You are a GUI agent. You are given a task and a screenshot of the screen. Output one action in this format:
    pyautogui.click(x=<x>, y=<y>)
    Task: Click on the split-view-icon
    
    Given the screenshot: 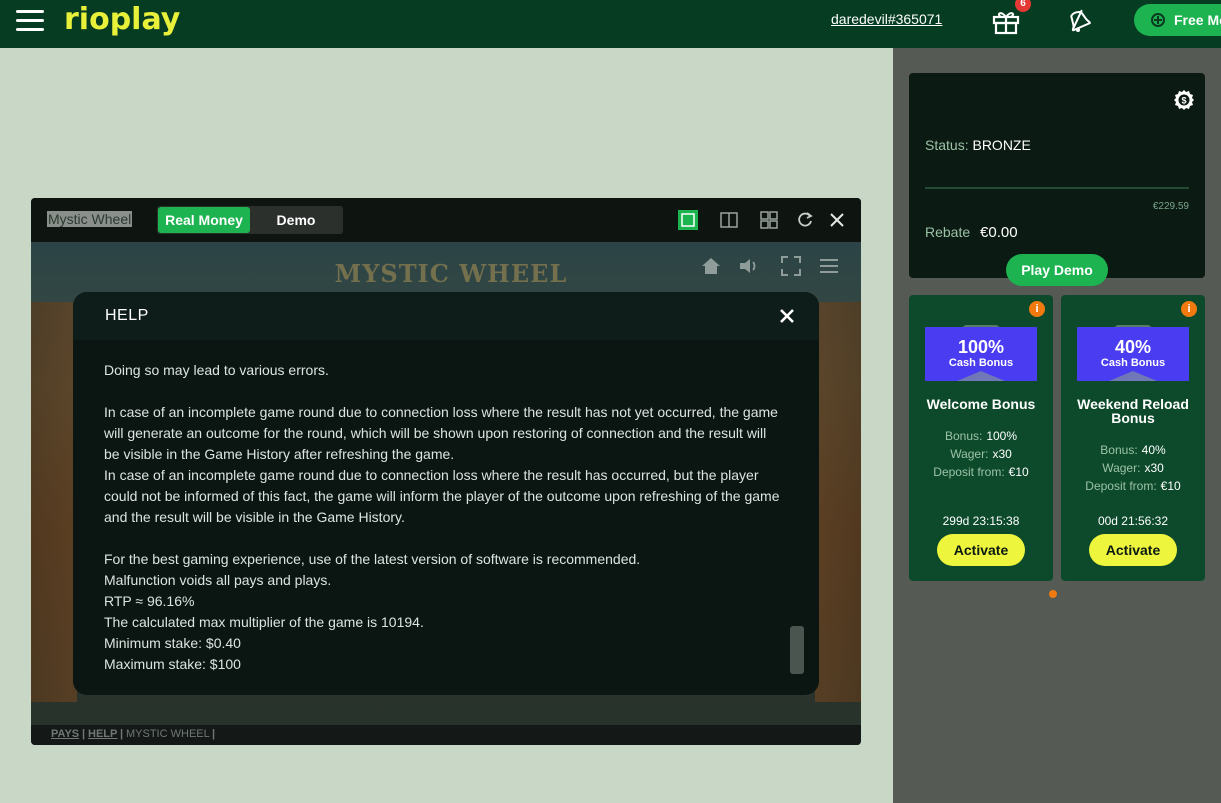 What is the action you would take?
    pyautogui.click(x=729, y=220)
    